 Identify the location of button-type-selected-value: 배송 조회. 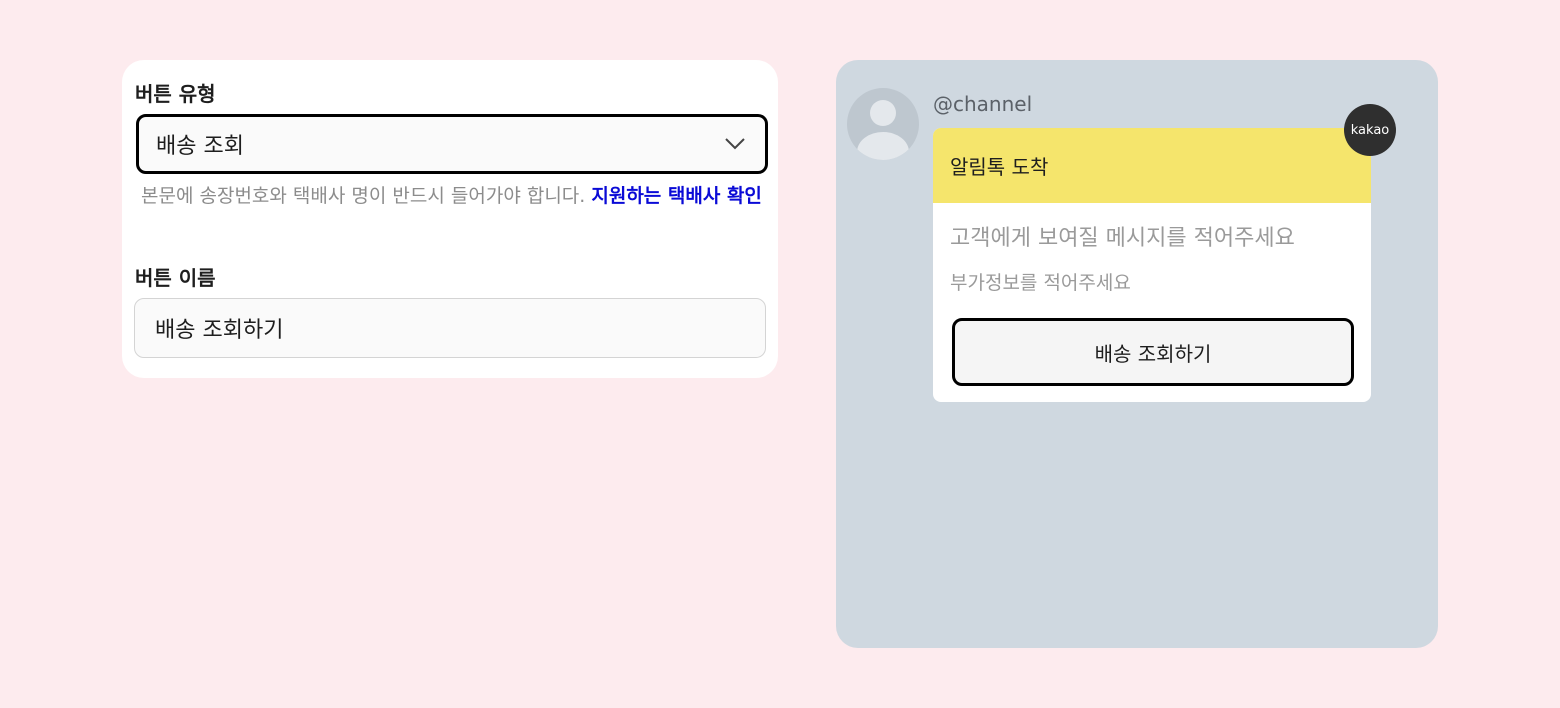
(200, 146).